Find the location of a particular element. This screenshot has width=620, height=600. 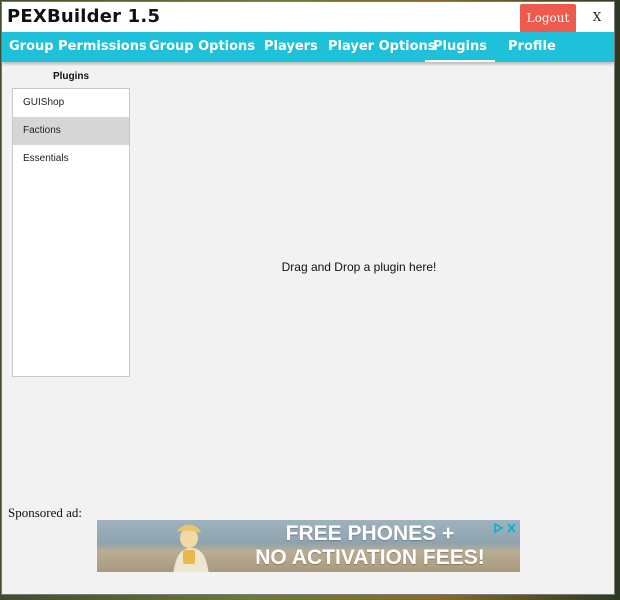

plugin-item-essentials: Essentials is located at coordinates (71, 159).